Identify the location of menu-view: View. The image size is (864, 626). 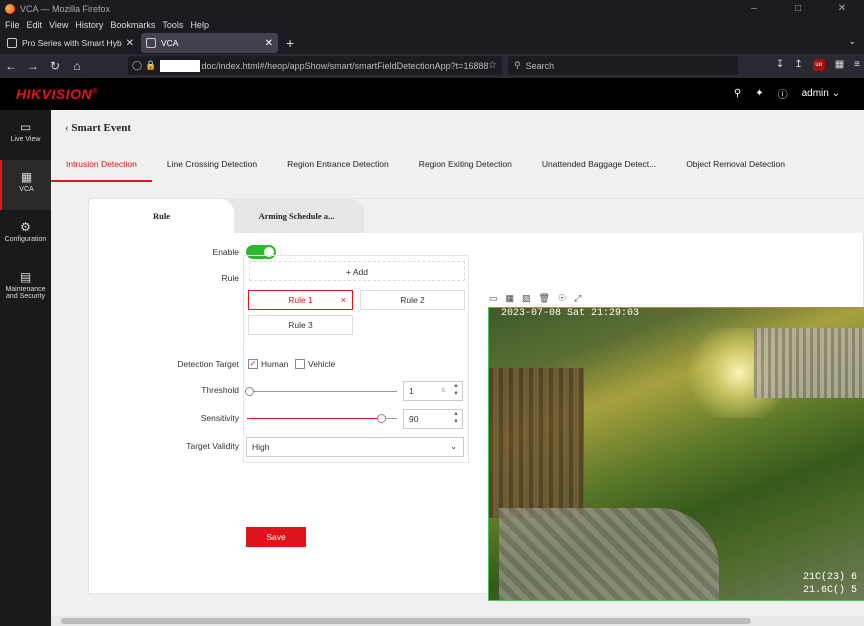
(58, 25).